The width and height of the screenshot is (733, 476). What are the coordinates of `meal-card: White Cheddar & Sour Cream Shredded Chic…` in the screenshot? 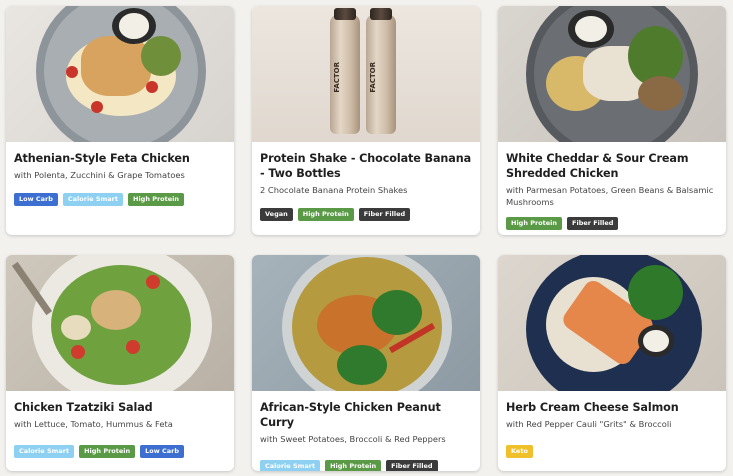 It's located at (612, 120).